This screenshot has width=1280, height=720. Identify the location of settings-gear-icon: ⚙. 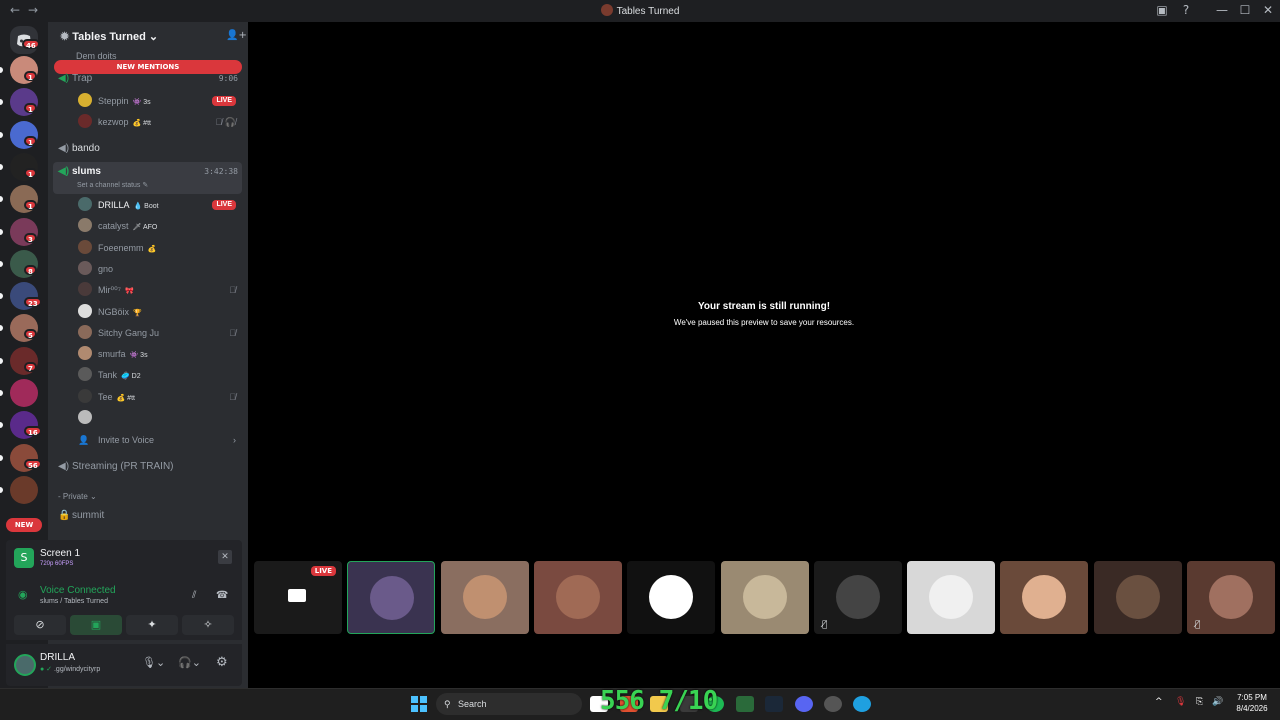
(222, 662).